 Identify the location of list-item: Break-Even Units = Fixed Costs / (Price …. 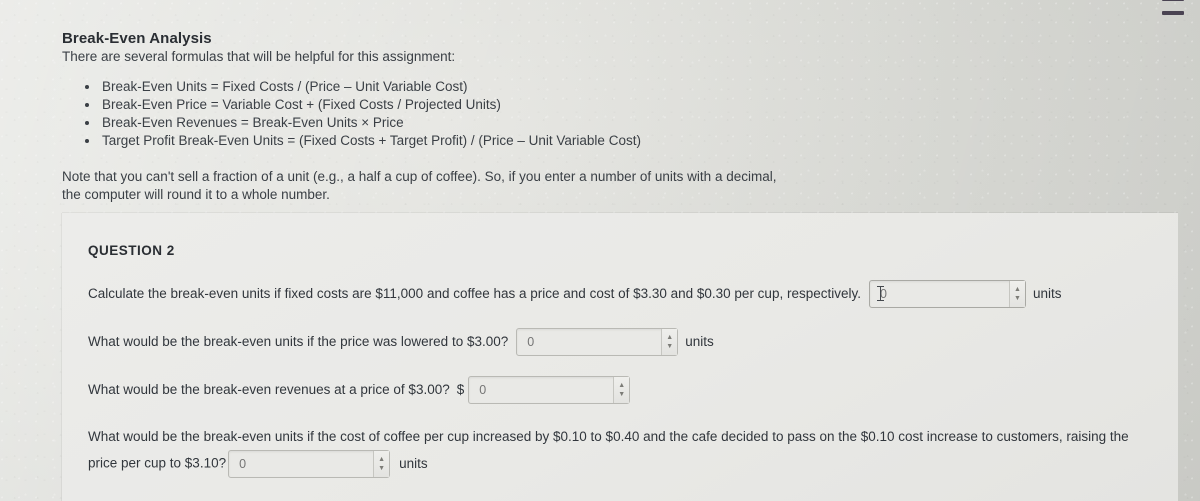
(581, 87).